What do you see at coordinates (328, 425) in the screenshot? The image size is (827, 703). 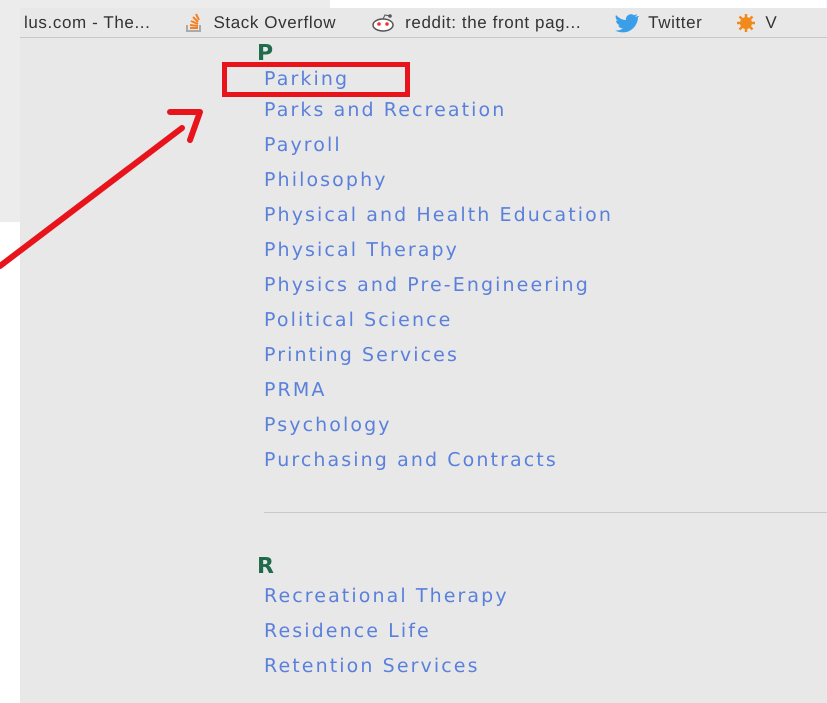 I see `directory-link: Psychology` at bounding box center [328, 425].